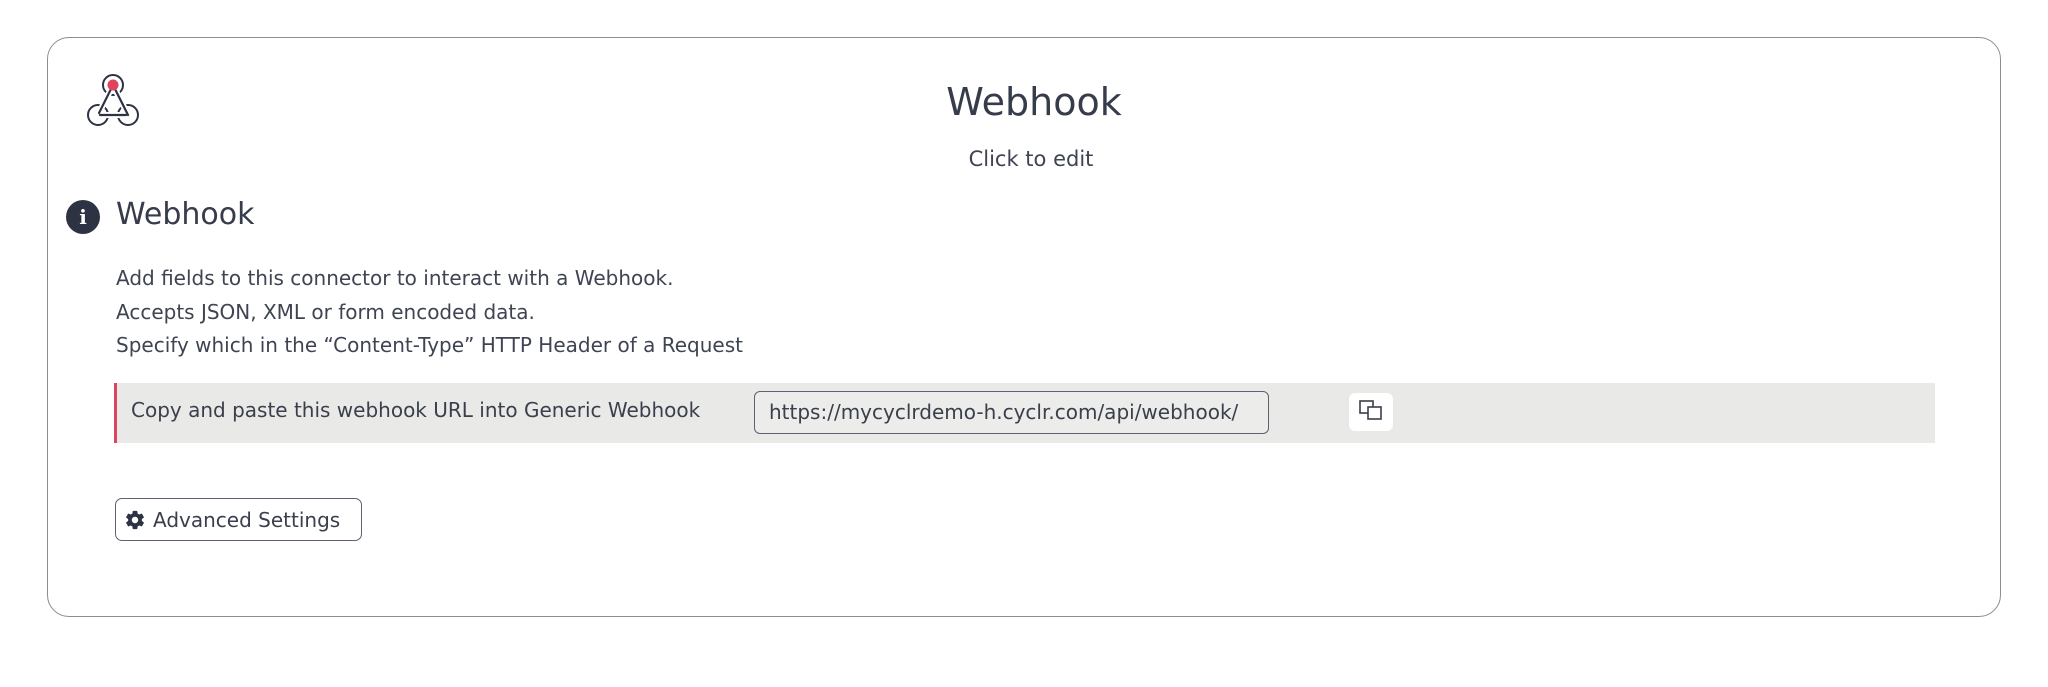 The height and width of the screenshot is (687, 2048). I want to click on click-to-edit-hint: Click to edit, so click(1024, 159).